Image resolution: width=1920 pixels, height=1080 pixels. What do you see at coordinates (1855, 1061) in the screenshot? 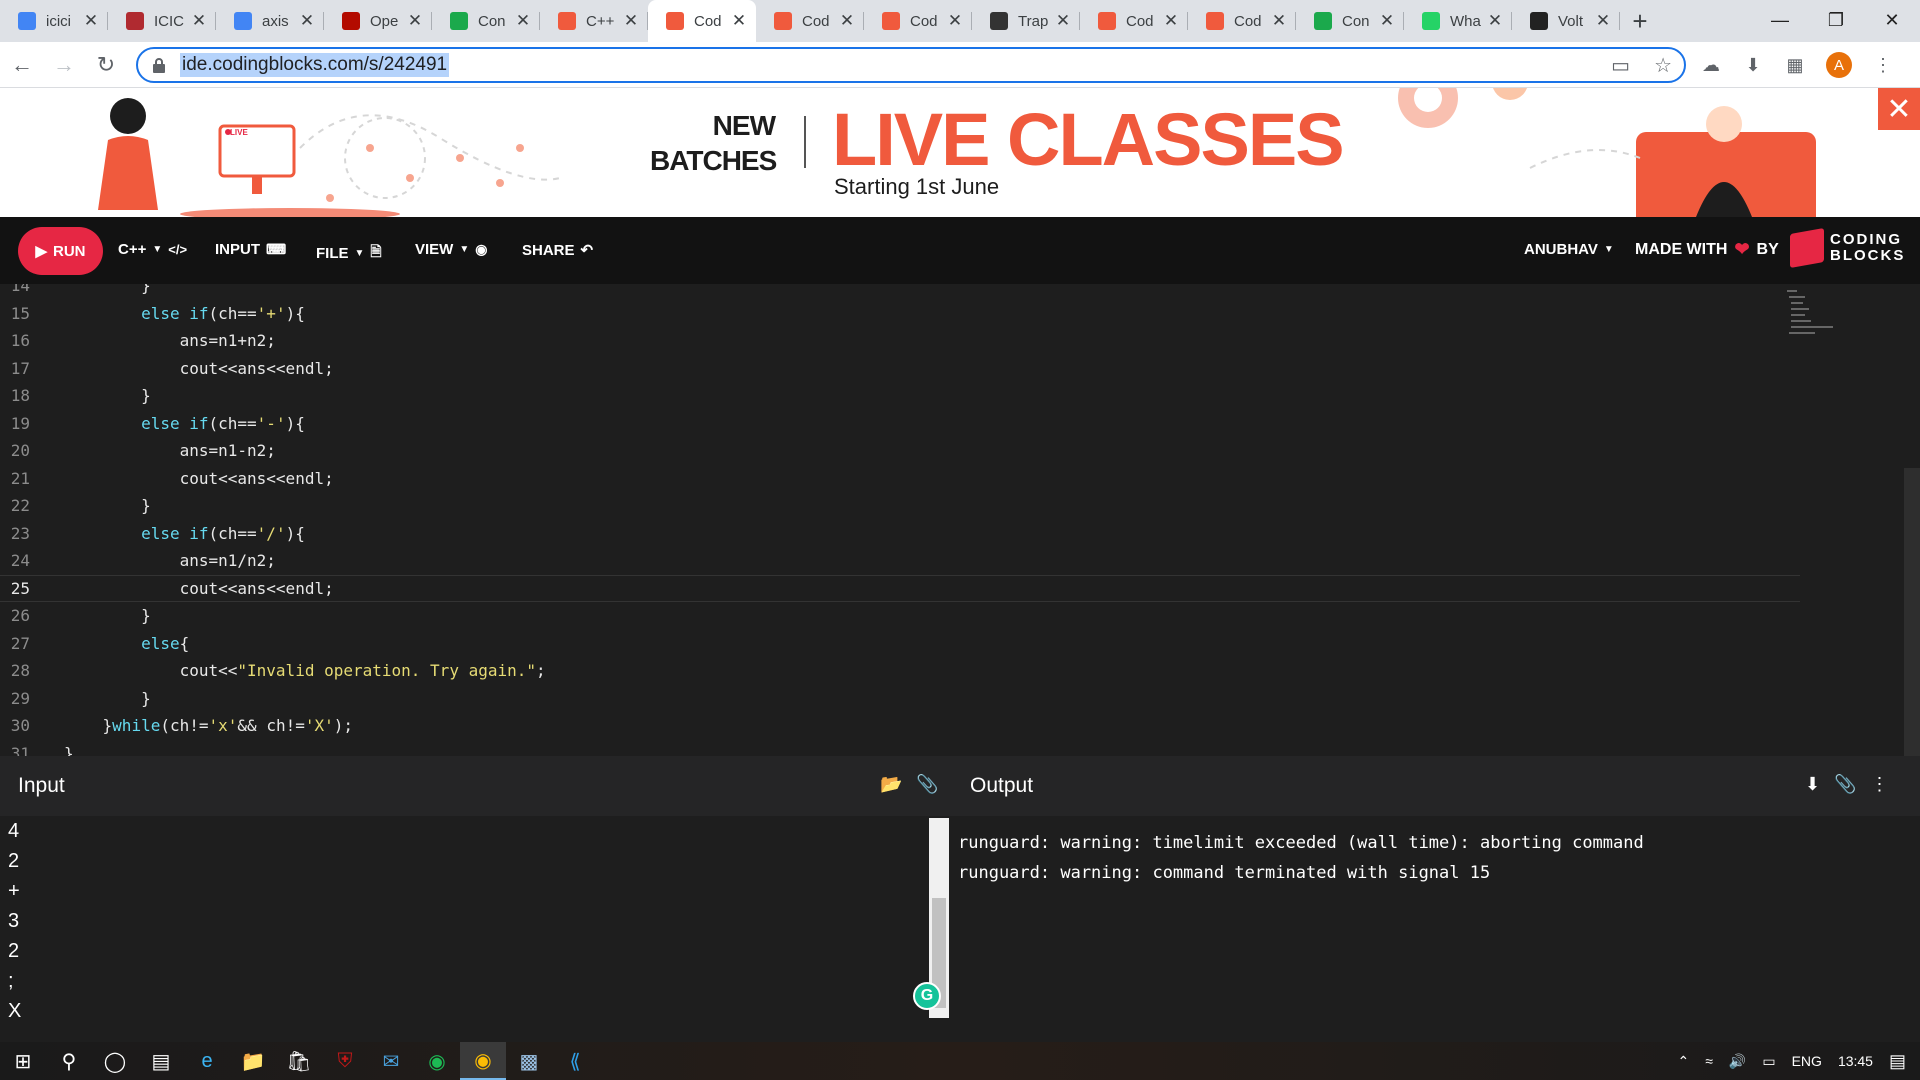
I see `clock: 13:45` at bounding box center [1855, 1061].